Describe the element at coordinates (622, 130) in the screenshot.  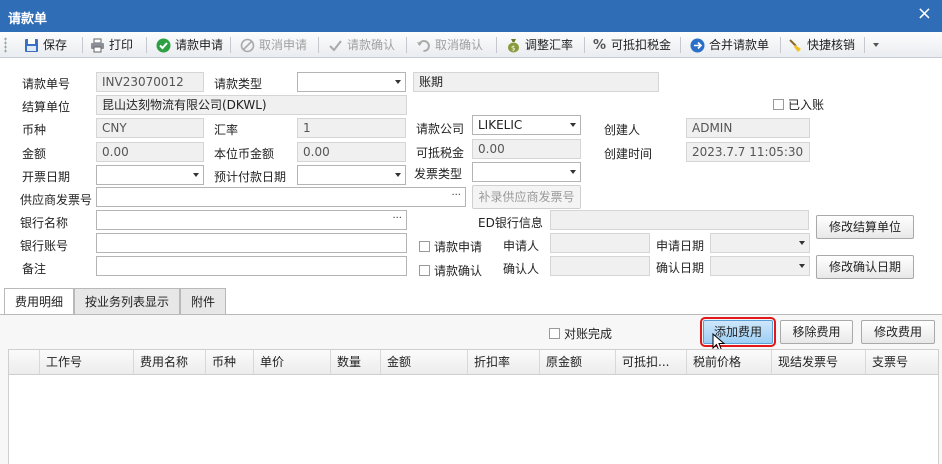
I see `creator-label: 创建人` at that location.